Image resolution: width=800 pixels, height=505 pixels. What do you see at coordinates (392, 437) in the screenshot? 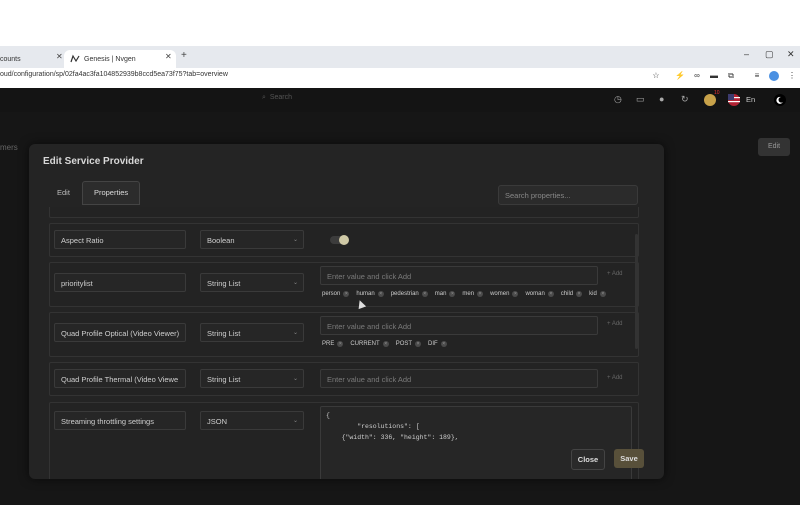
I see `json-line: {"width": 336, "height": 189},` at bounding box center [392, 437].